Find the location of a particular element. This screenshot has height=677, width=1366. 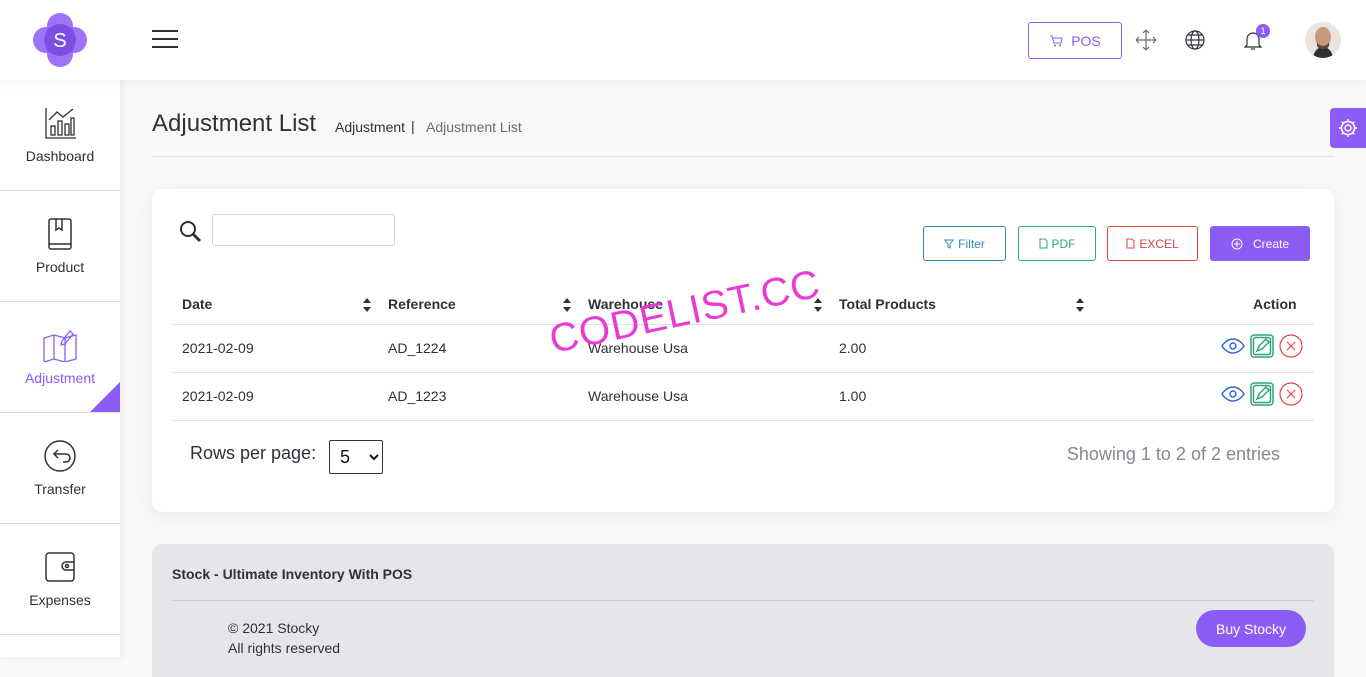

sidebar-item-label: Expenses is located at coordinates (60, 600).